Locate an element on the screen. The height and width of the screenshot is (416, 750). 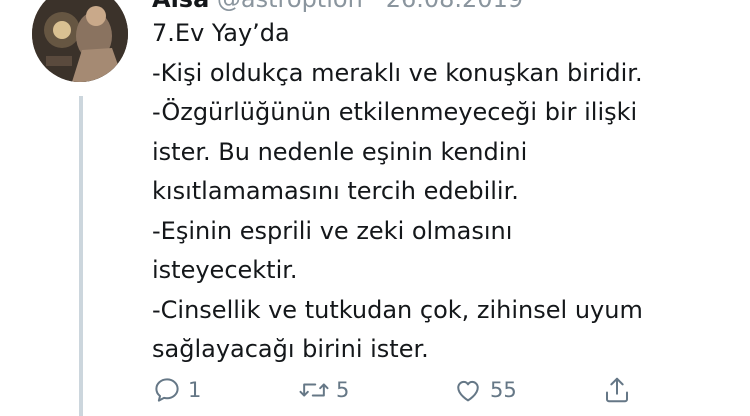
heart-icon is located at coordinates (468, 391).